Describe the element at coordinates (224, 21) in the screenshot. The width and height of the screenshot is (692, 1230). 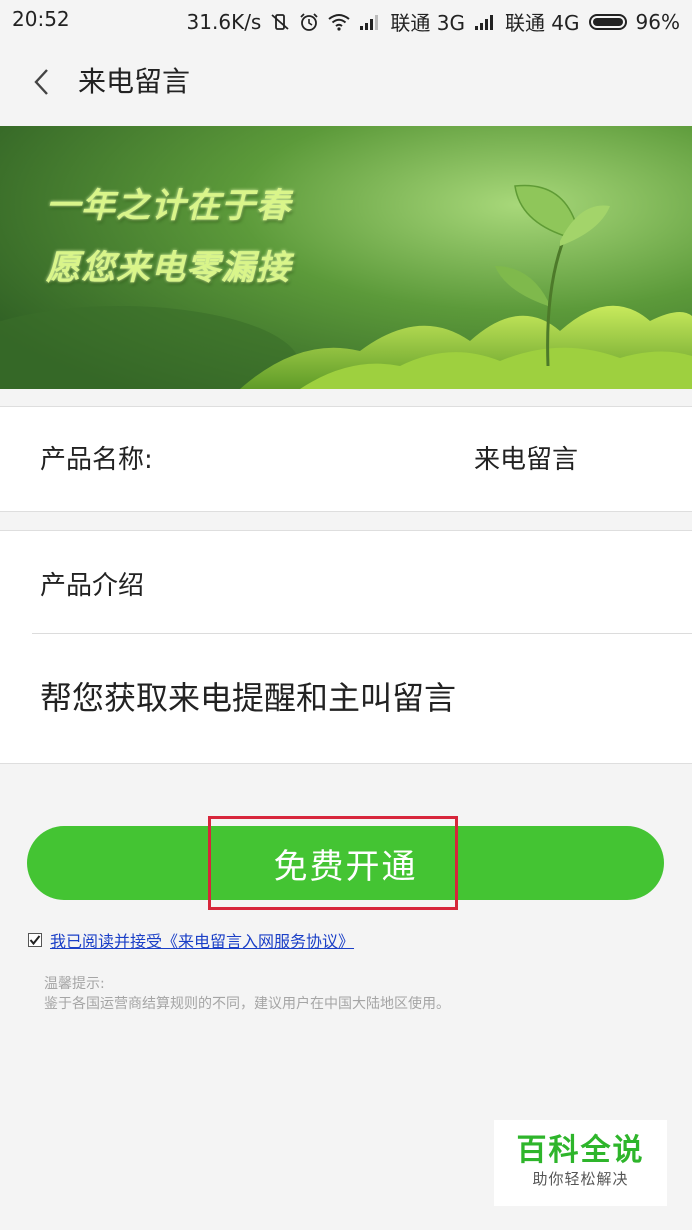
I see `network-speed: 31.6K/s` at that location.